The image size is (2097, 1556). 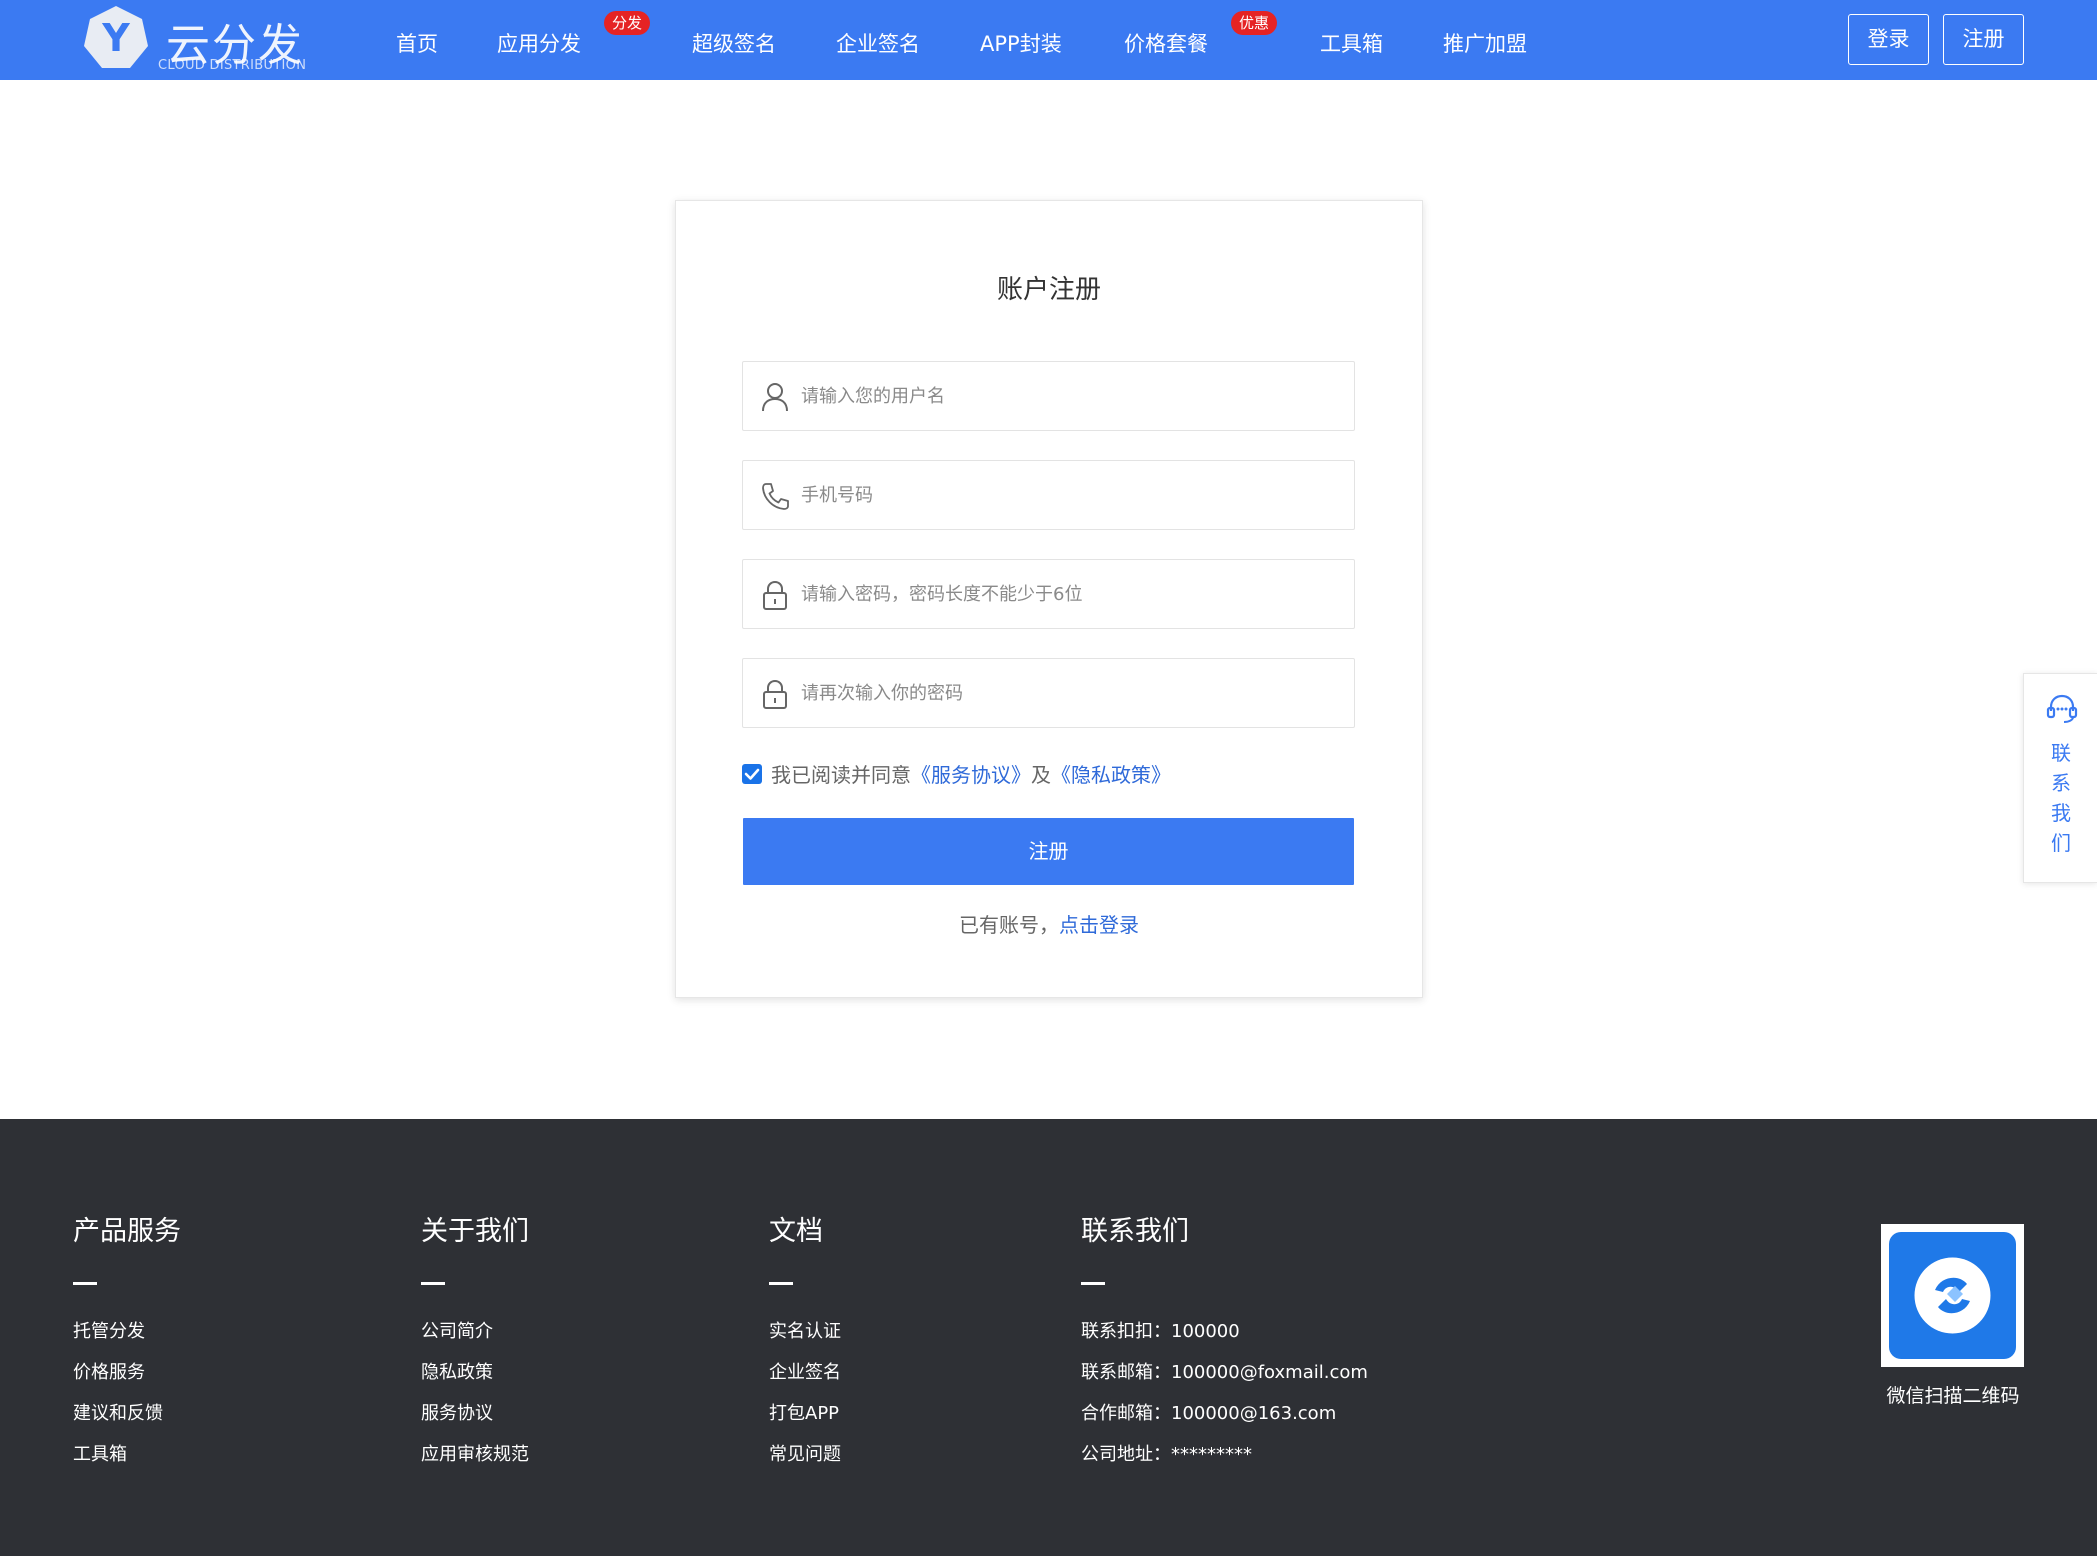 I want to click on username-input, so click(x=1071, y=396).